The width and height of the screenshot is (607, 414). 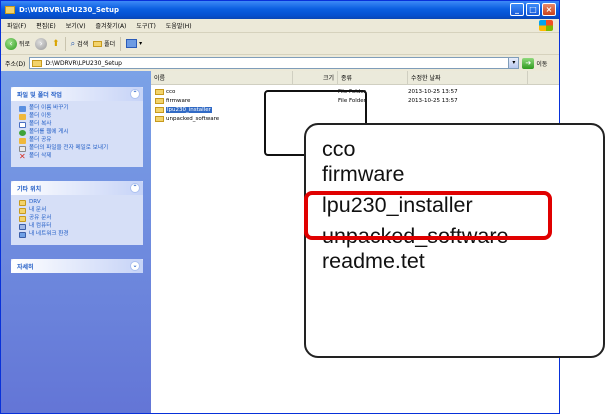 I want to click on up-button: ⬆, so click(x=56, y=44).